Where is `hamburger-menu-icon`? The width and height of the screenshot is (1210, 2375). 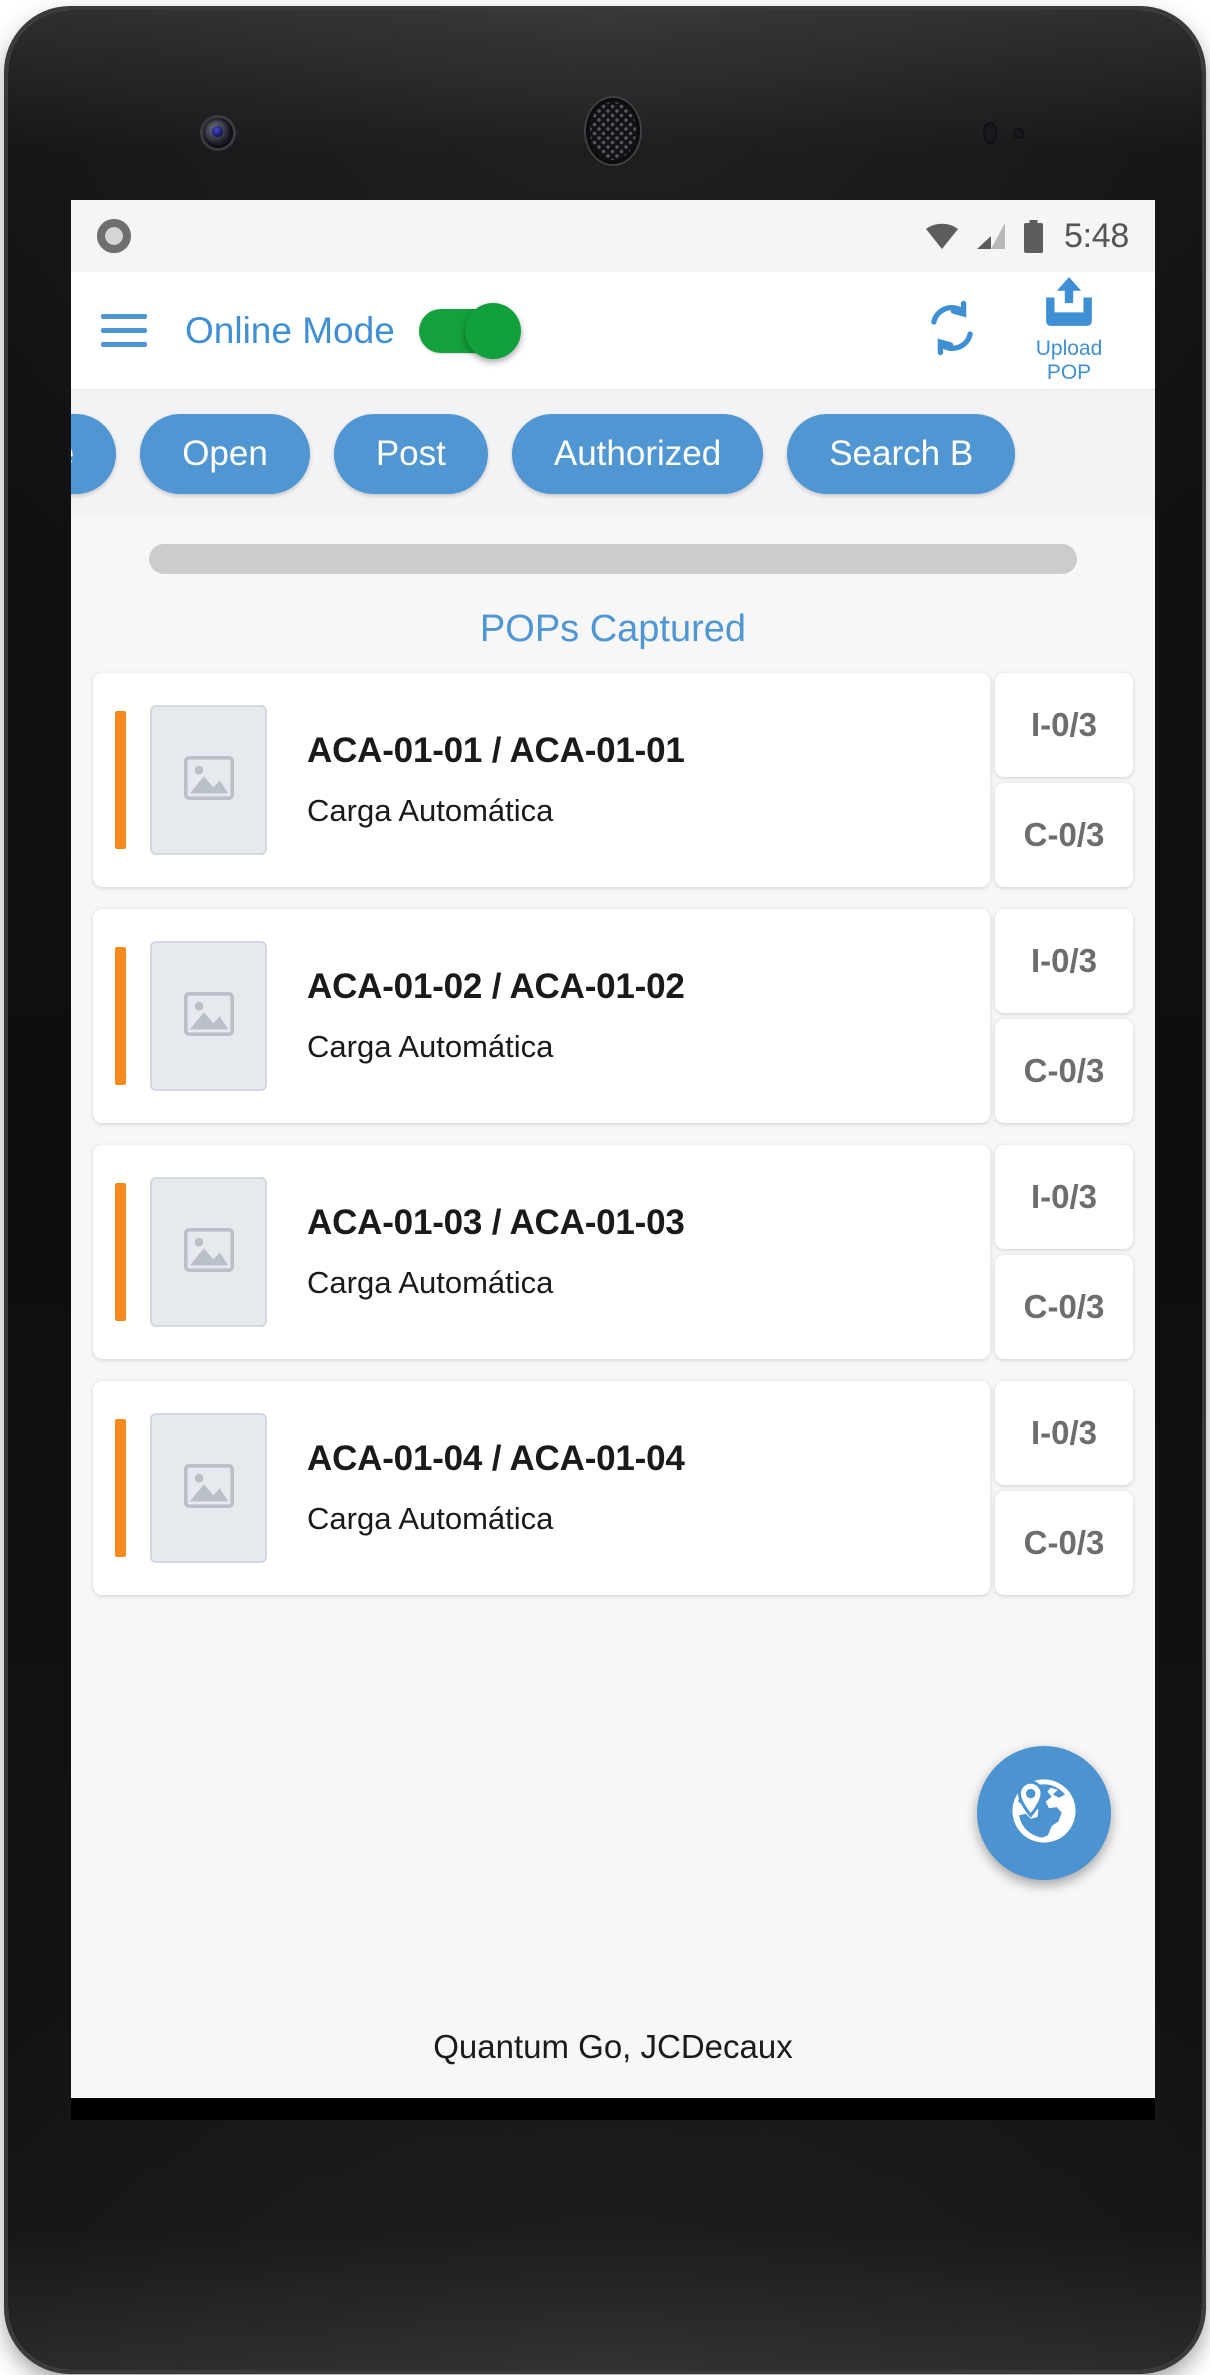 hamburger-menu-icon is located at coordinates (124, 330).